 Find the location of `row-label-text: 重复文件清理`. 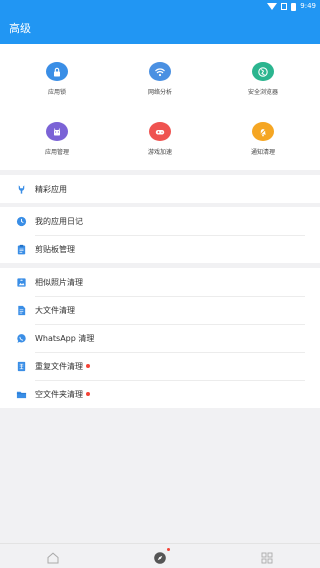

row-label-text: 重复文件清理 is located at coordinates (59, 366).